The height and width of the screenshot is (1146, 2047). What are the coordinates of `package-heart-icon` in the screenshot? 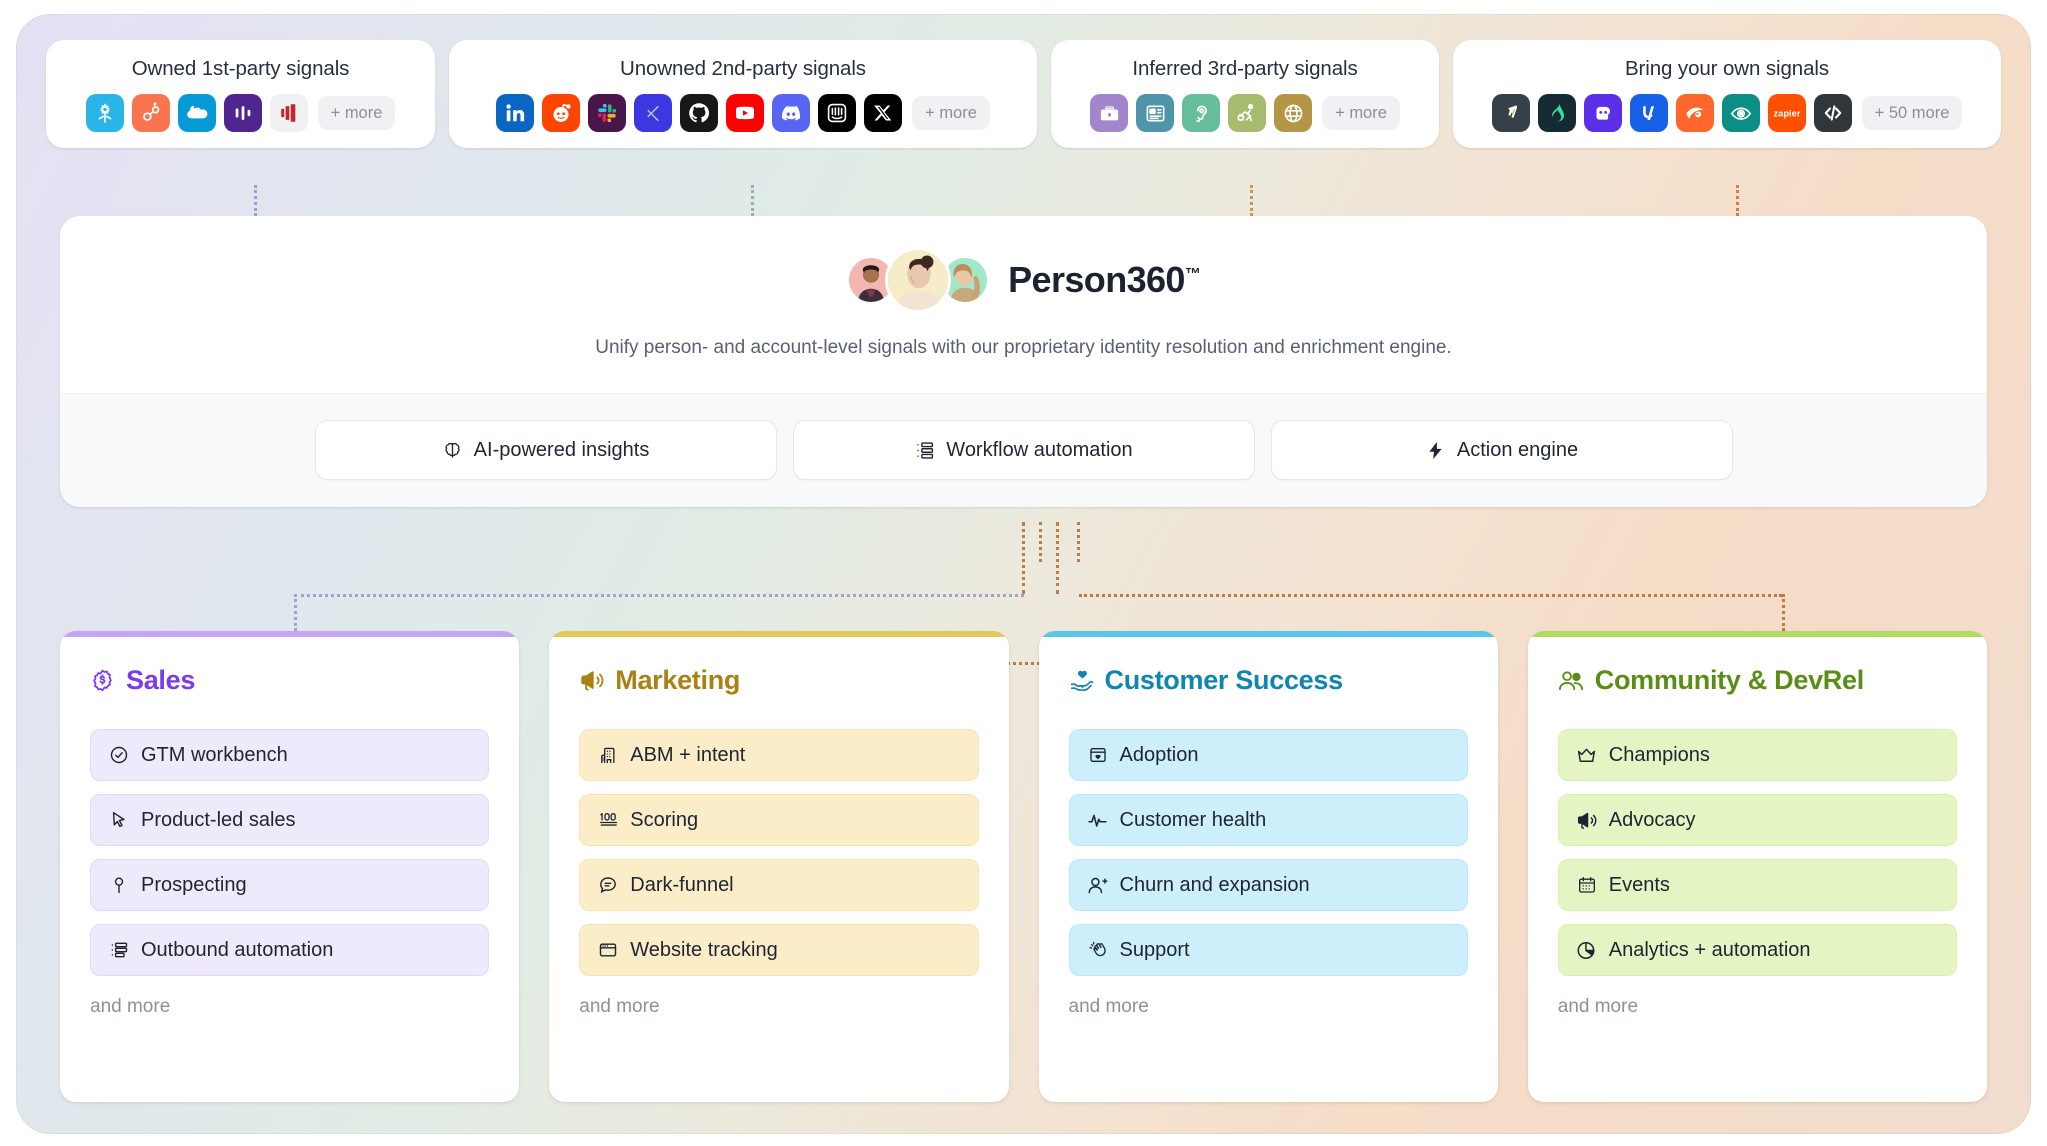 It's located at (1098, 755).